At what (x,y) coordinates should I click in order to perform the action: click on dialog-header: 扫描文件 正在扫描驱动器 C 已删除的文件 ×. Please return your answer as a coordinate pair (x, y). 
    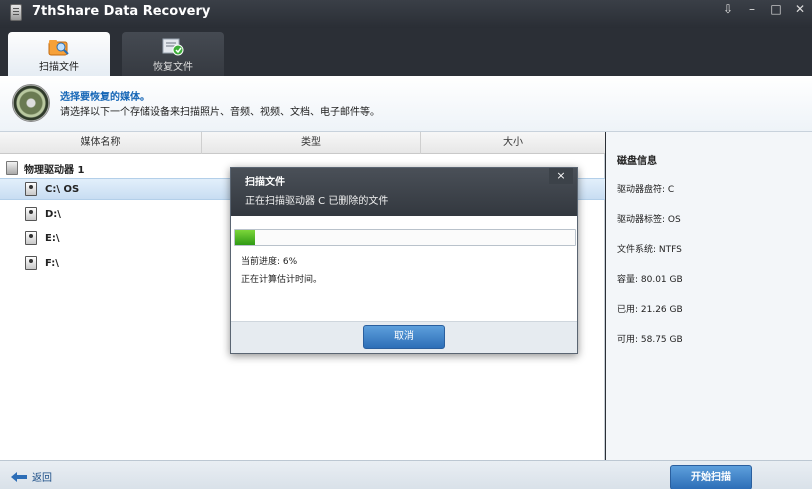
    Looking at the image, I should click on (404, 192).